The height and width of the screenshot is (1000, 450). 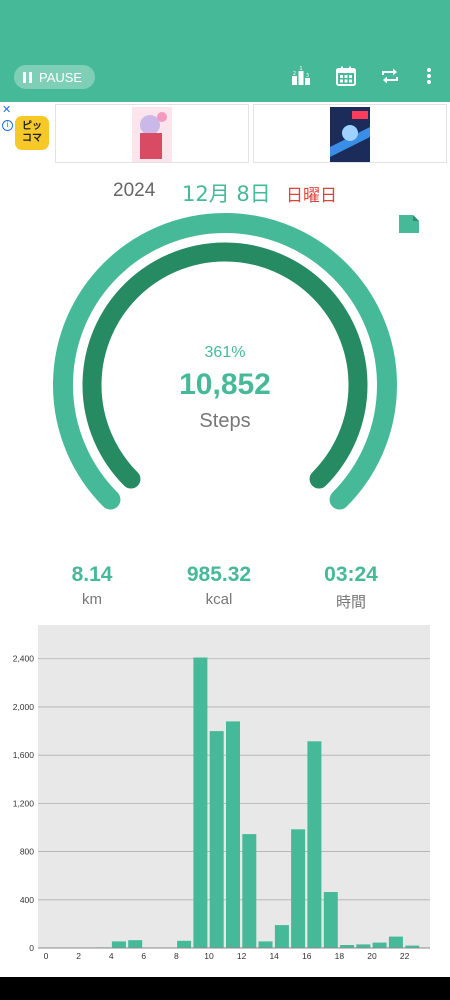 I want to click on y-tick-label: 1,200, so click(x=24, y=803).